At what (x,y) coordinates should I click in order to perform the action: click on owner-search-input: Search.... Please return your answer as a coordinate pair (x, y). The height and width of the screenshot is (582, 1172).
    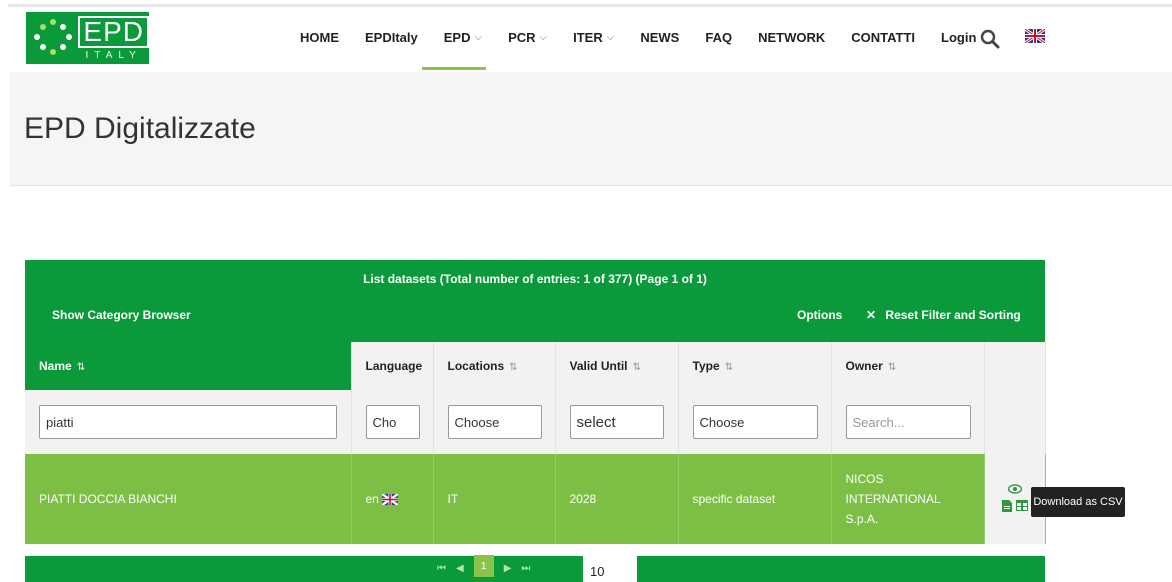
    Looking at the image, I should click on (908, 422).